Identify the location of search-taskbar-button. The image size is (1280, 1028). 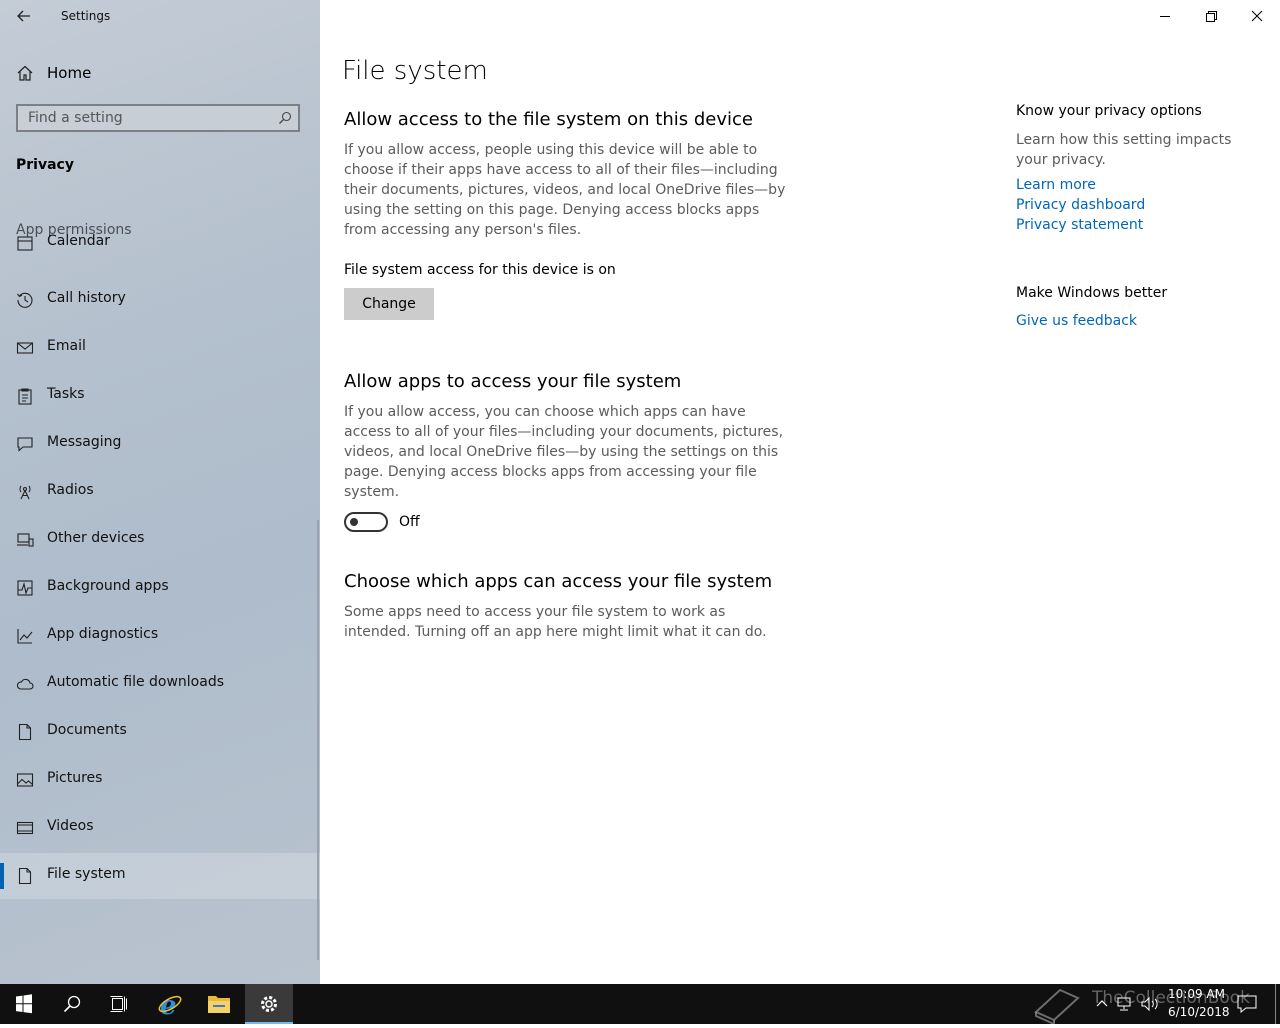
(72, 1004).